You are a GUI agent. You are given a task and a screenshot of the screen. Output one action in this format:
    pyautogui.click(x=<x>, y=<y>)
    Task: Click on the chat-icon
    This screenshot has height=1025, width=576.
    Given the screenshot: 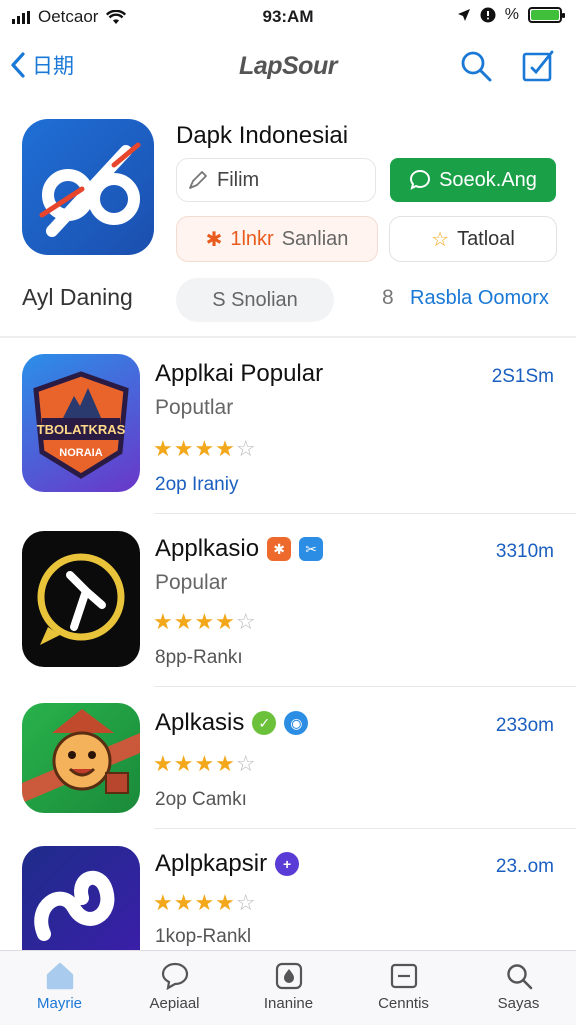 What is the action you would take?
    pyautogui.click(x=174, y=976)
    